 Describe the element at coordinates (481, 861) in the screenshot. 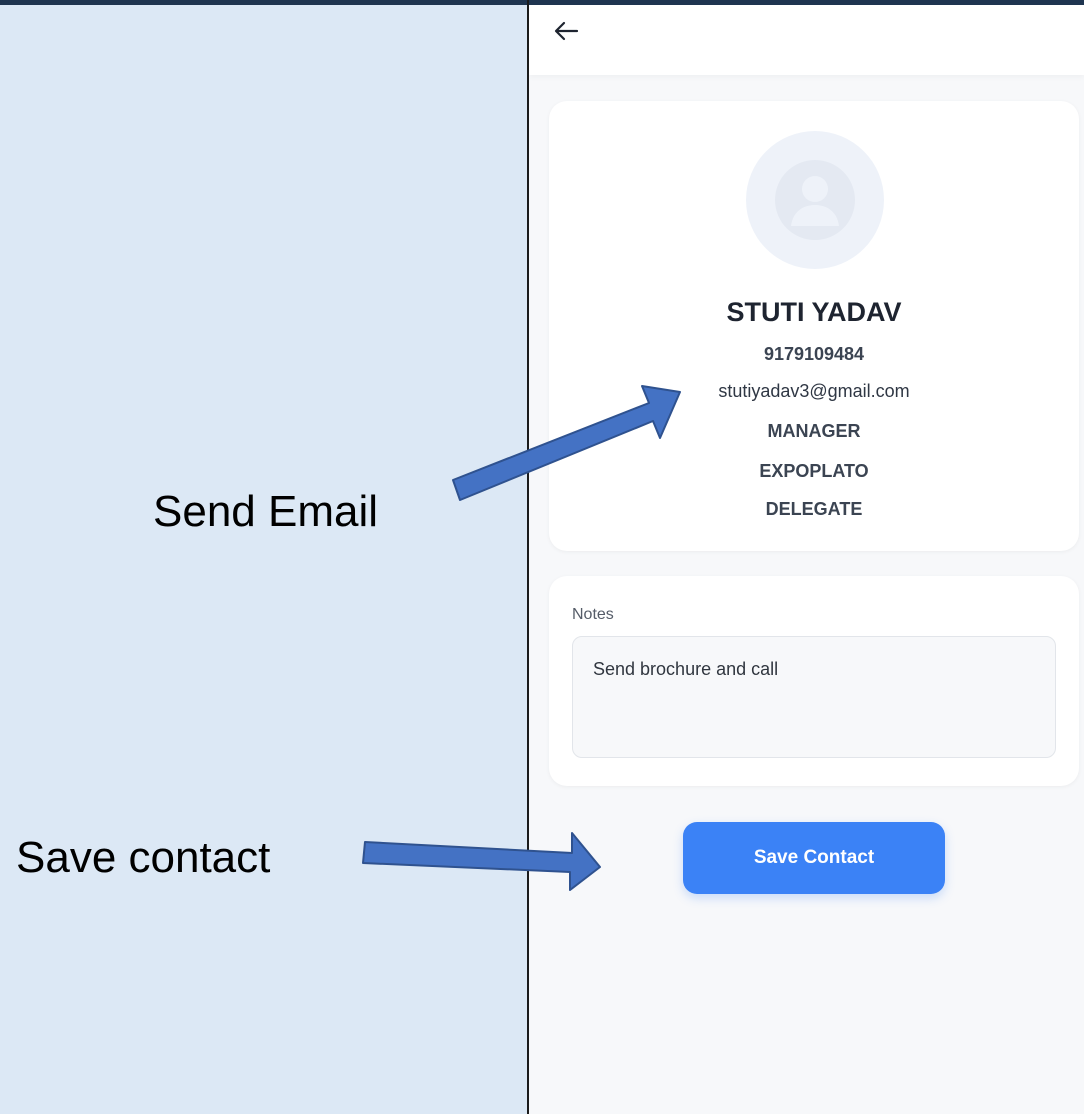

I see `save-contact-arrow` at that location.